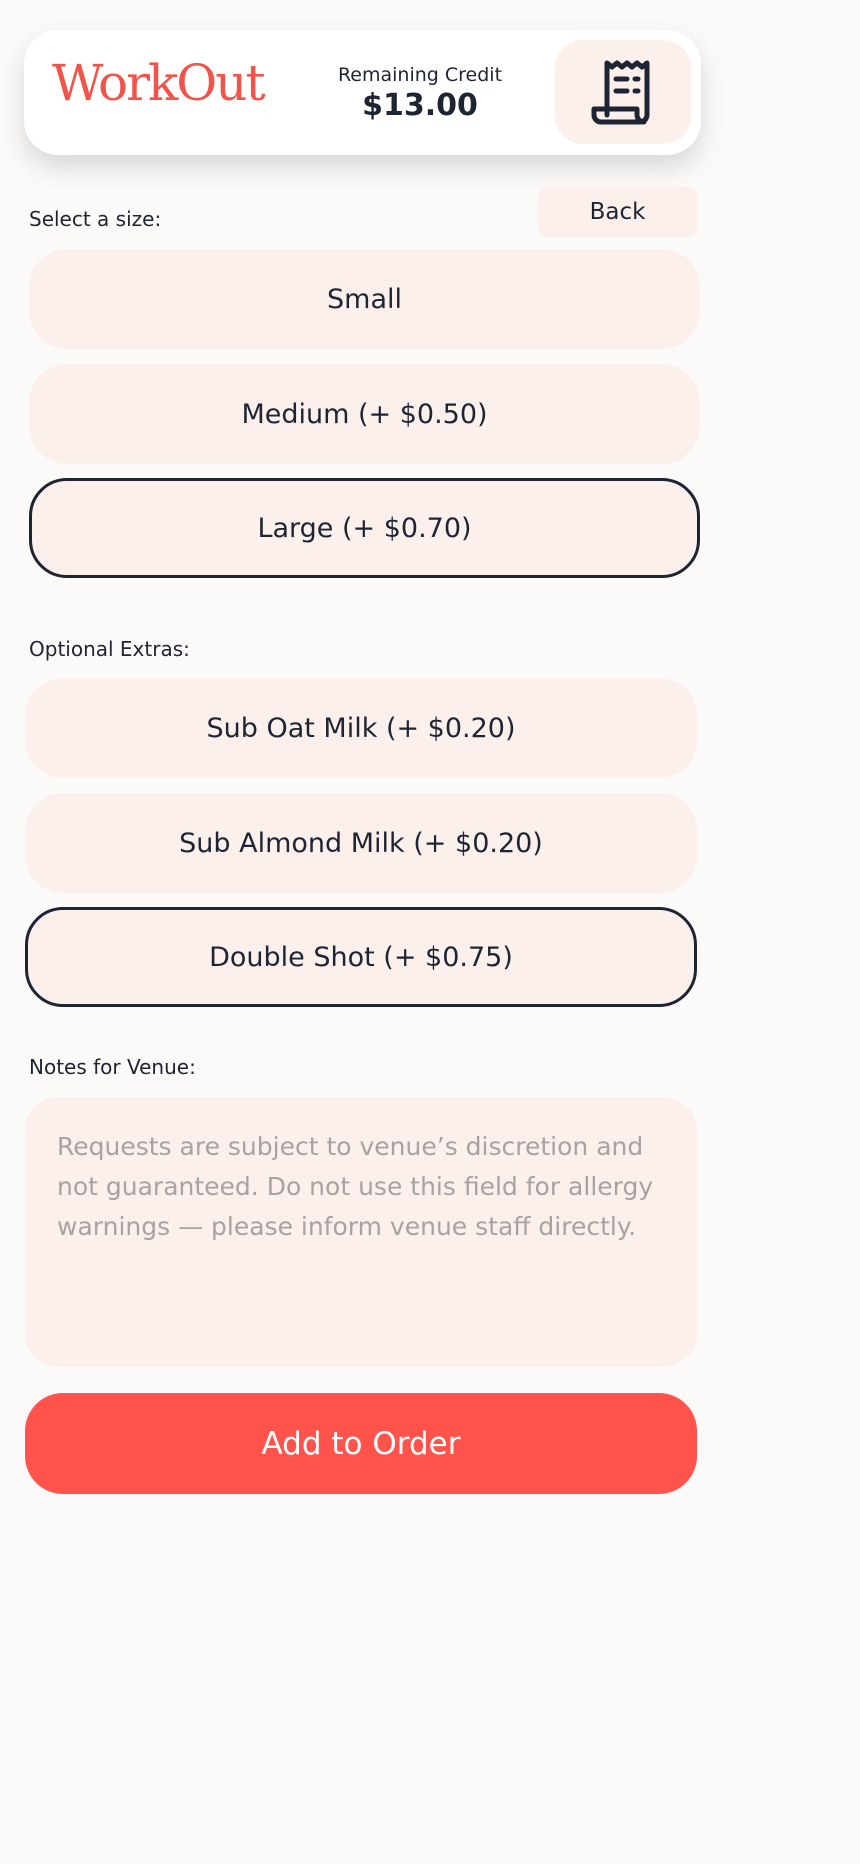 The image size is (860, 1864). Describe the element at coordinates (364, 528) in the screenshot. I see `size-option-large: Large (+ $0.70)` at that location.